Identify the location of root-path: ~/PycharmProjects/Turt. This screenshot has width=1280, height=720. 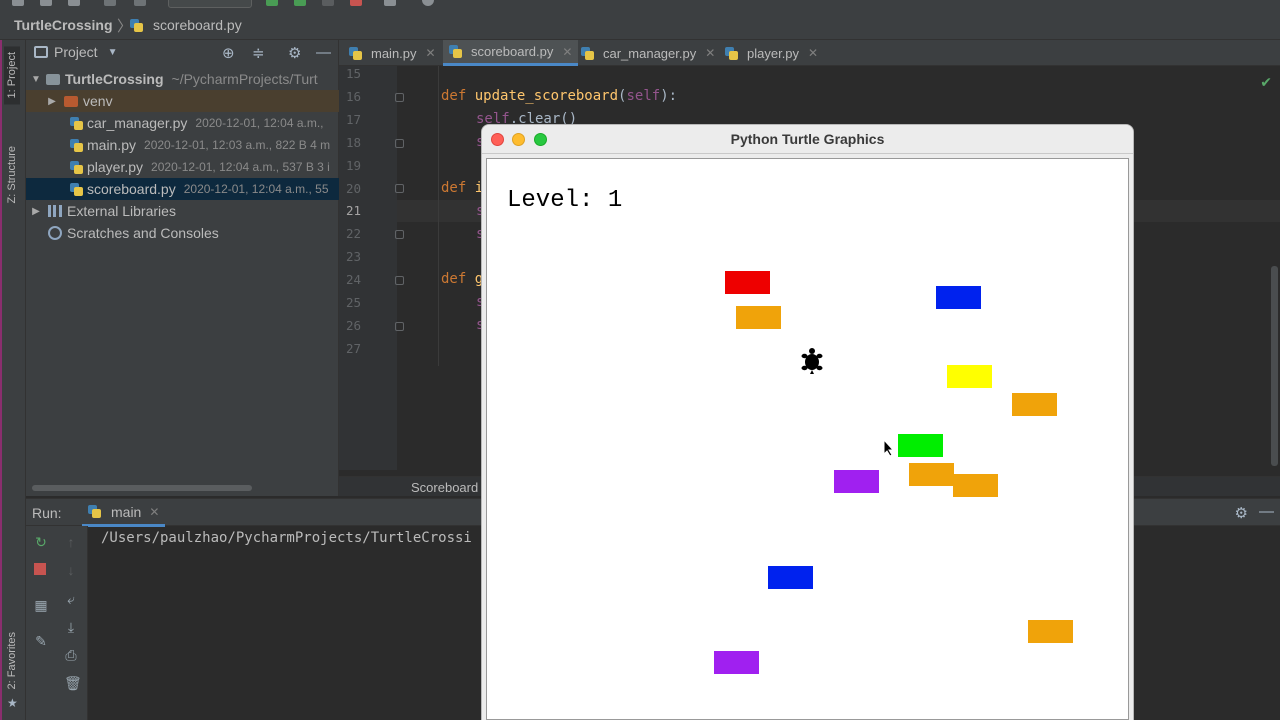
(244, 79).